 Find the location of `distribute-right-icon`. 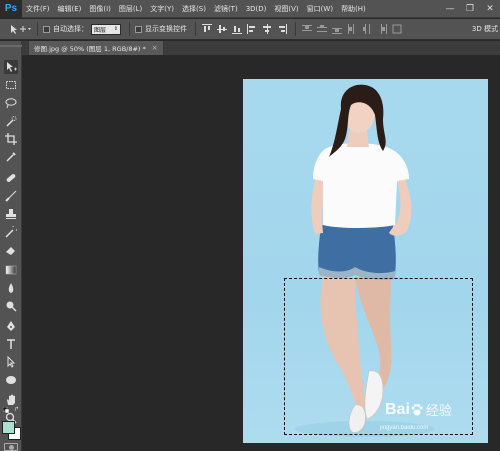

distribute-right-icon is located at coordinates (381, 29).